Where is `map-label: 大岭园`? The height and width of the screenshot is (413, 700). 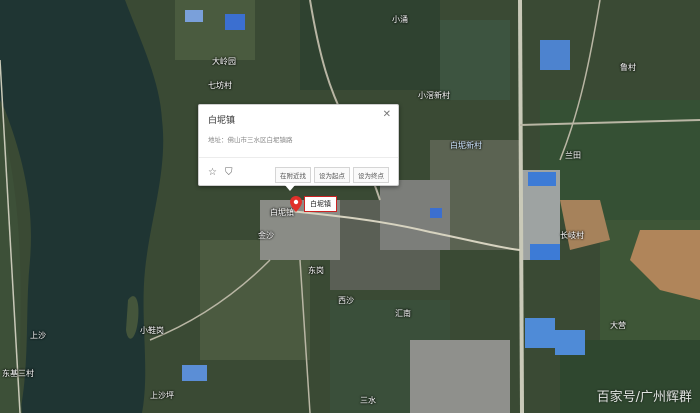
map-label: 大岭园 is located at coordinates (224, 61).